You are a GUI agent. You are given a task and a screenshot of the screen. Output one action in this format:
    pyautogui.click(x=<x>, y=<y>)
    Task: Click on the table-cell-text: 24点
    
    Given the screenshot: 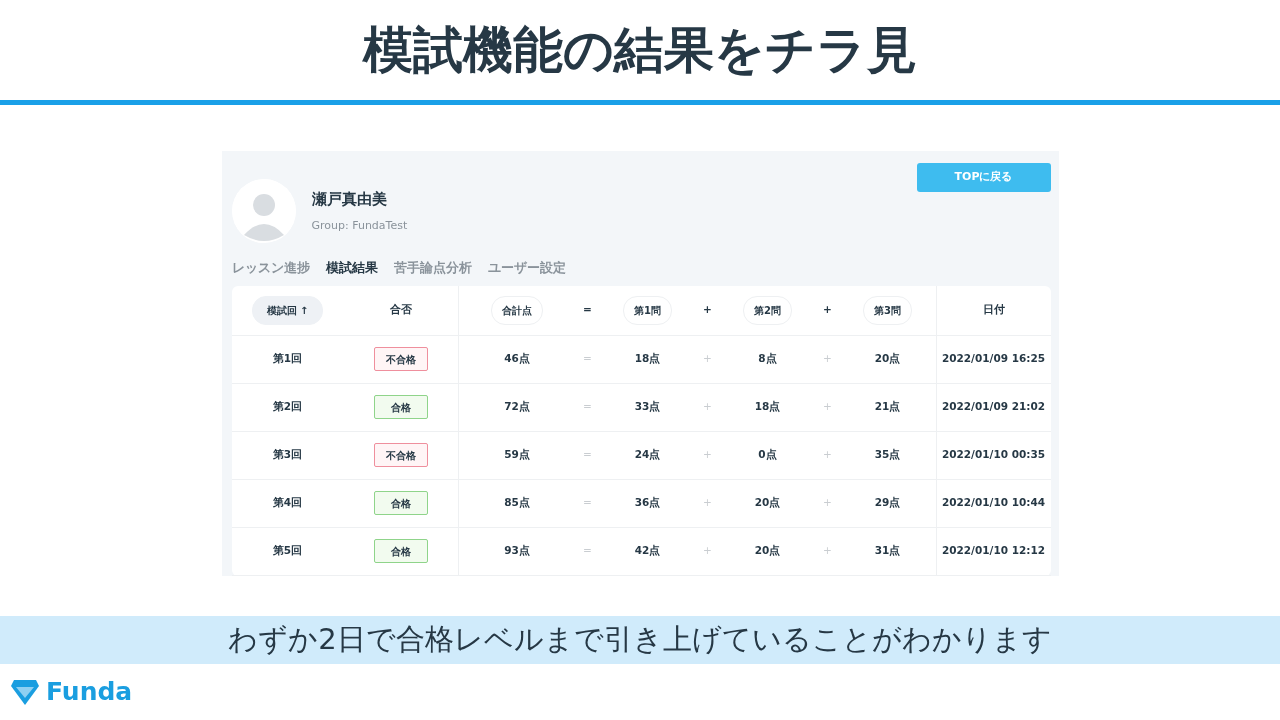 What is the action you would take?
    pyautogui.click(x=647, y=455)
    